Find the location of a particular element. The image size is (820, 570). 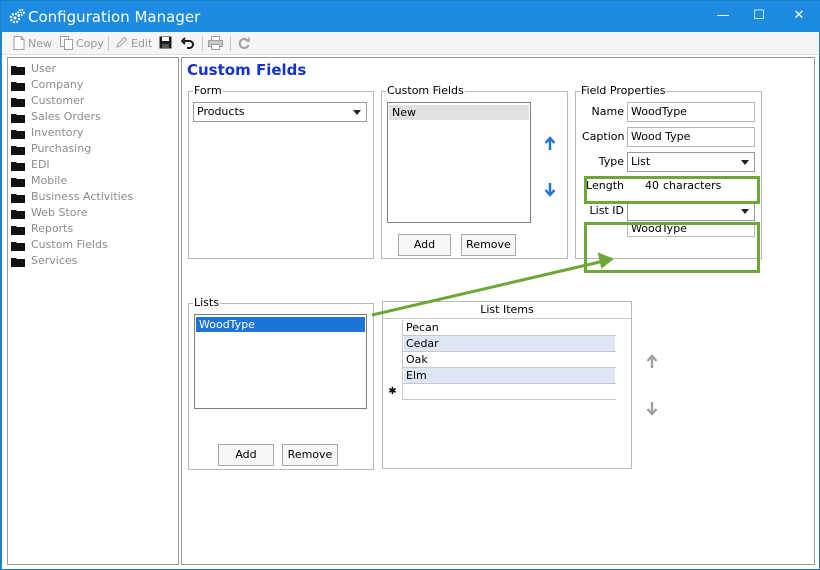

gears-icon is located at coordinates (17, 16).